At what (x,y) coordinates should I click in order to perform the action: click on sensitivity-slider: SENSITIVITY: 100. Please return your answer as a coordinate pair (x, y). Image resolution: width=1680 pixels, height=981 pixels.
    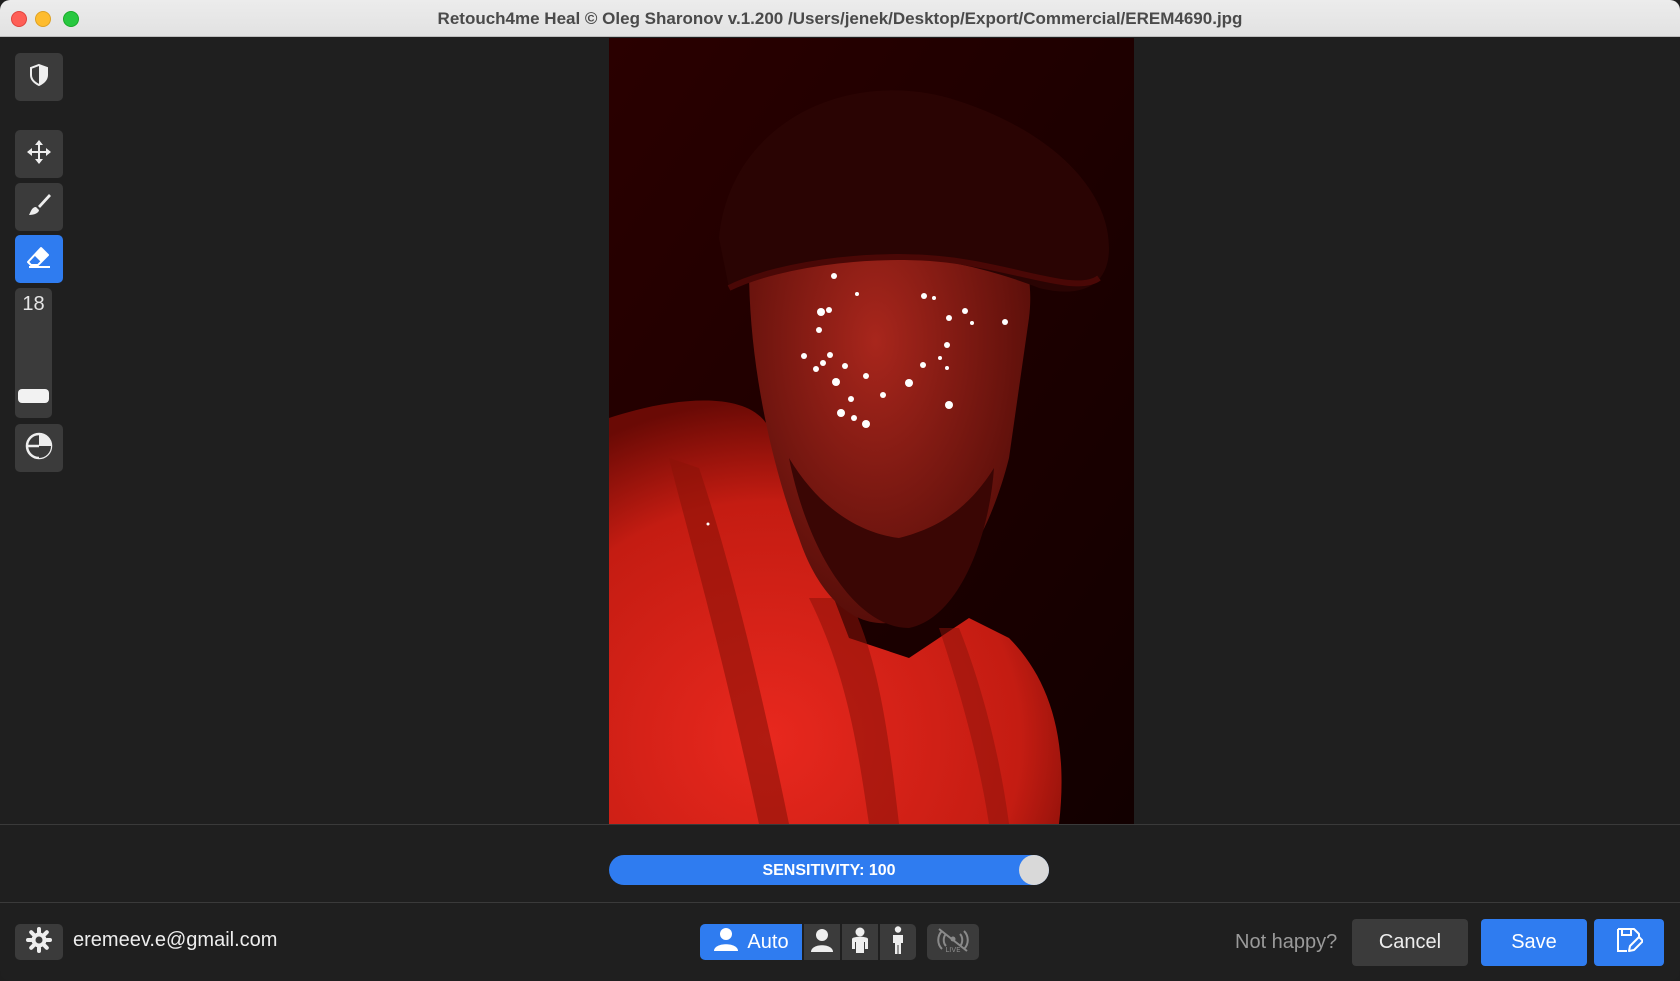
    Looking at the image, I should click on (829, 870).